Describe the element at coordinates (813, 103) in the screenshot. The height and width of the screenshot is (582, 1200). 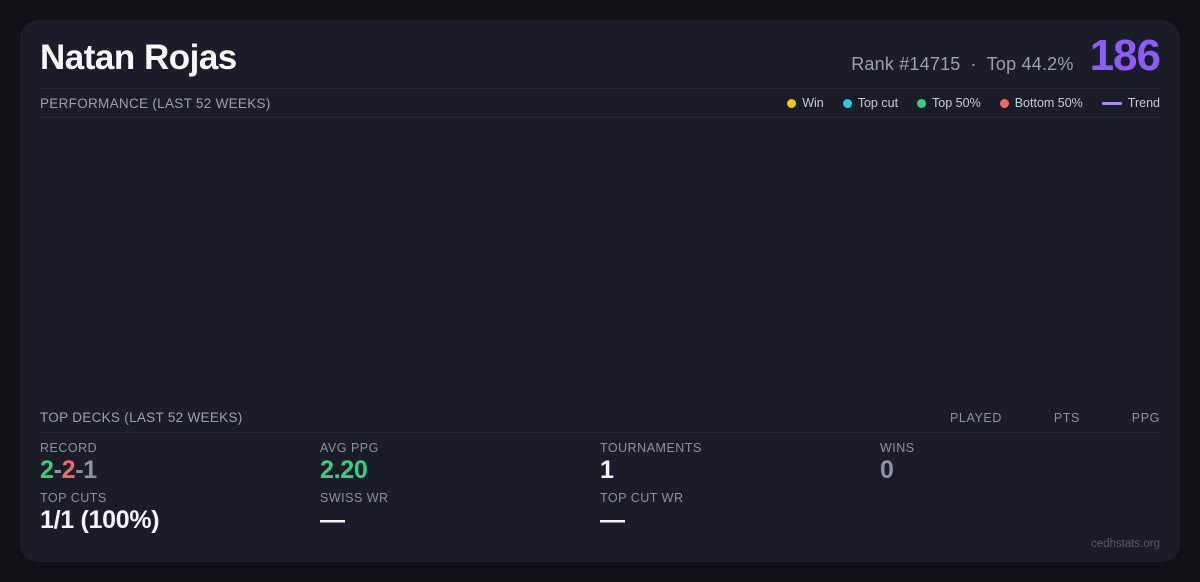
I see `legend-label: Win` at that location.